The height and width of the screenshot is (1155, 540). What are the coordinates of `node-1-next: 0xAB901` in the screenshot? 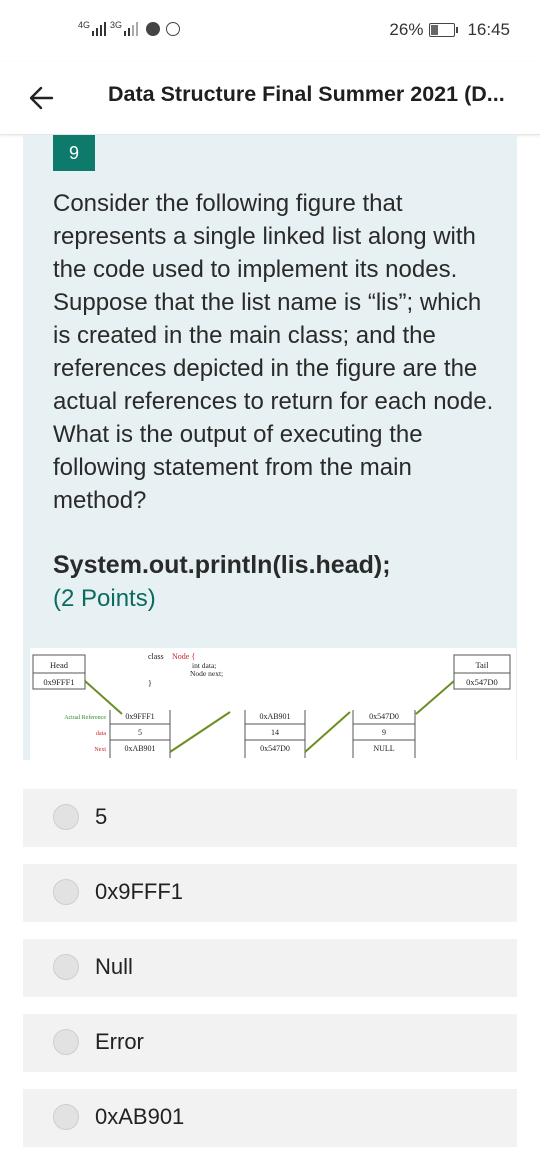 It's located at (139, 748).